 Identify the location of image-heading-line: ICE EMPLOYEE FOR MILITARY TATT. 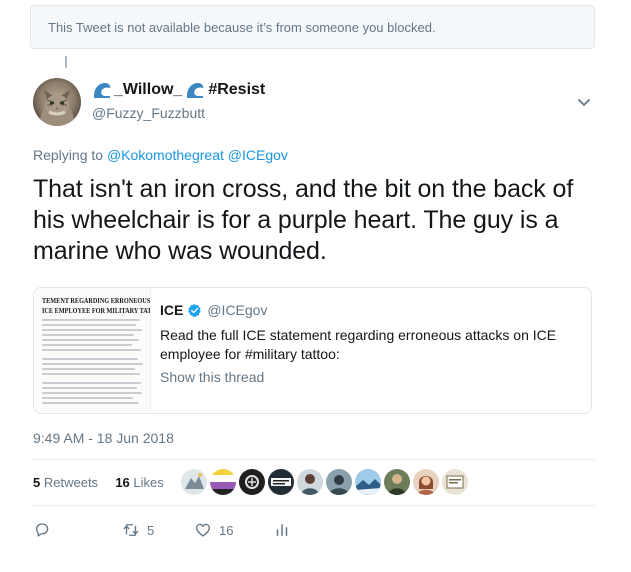
(96, 310).